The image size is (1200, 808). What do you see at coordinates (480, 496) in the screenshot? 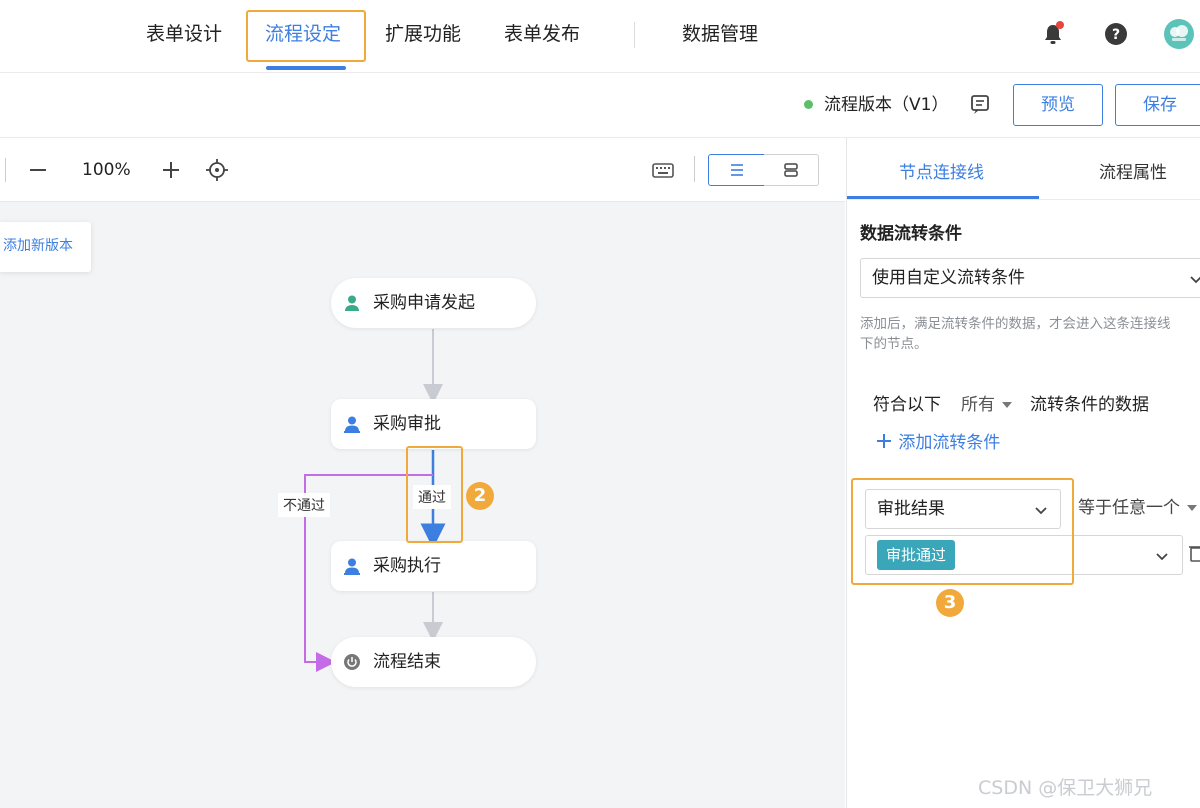
I see `marker-2: 2` at bounding box center [480, 496].